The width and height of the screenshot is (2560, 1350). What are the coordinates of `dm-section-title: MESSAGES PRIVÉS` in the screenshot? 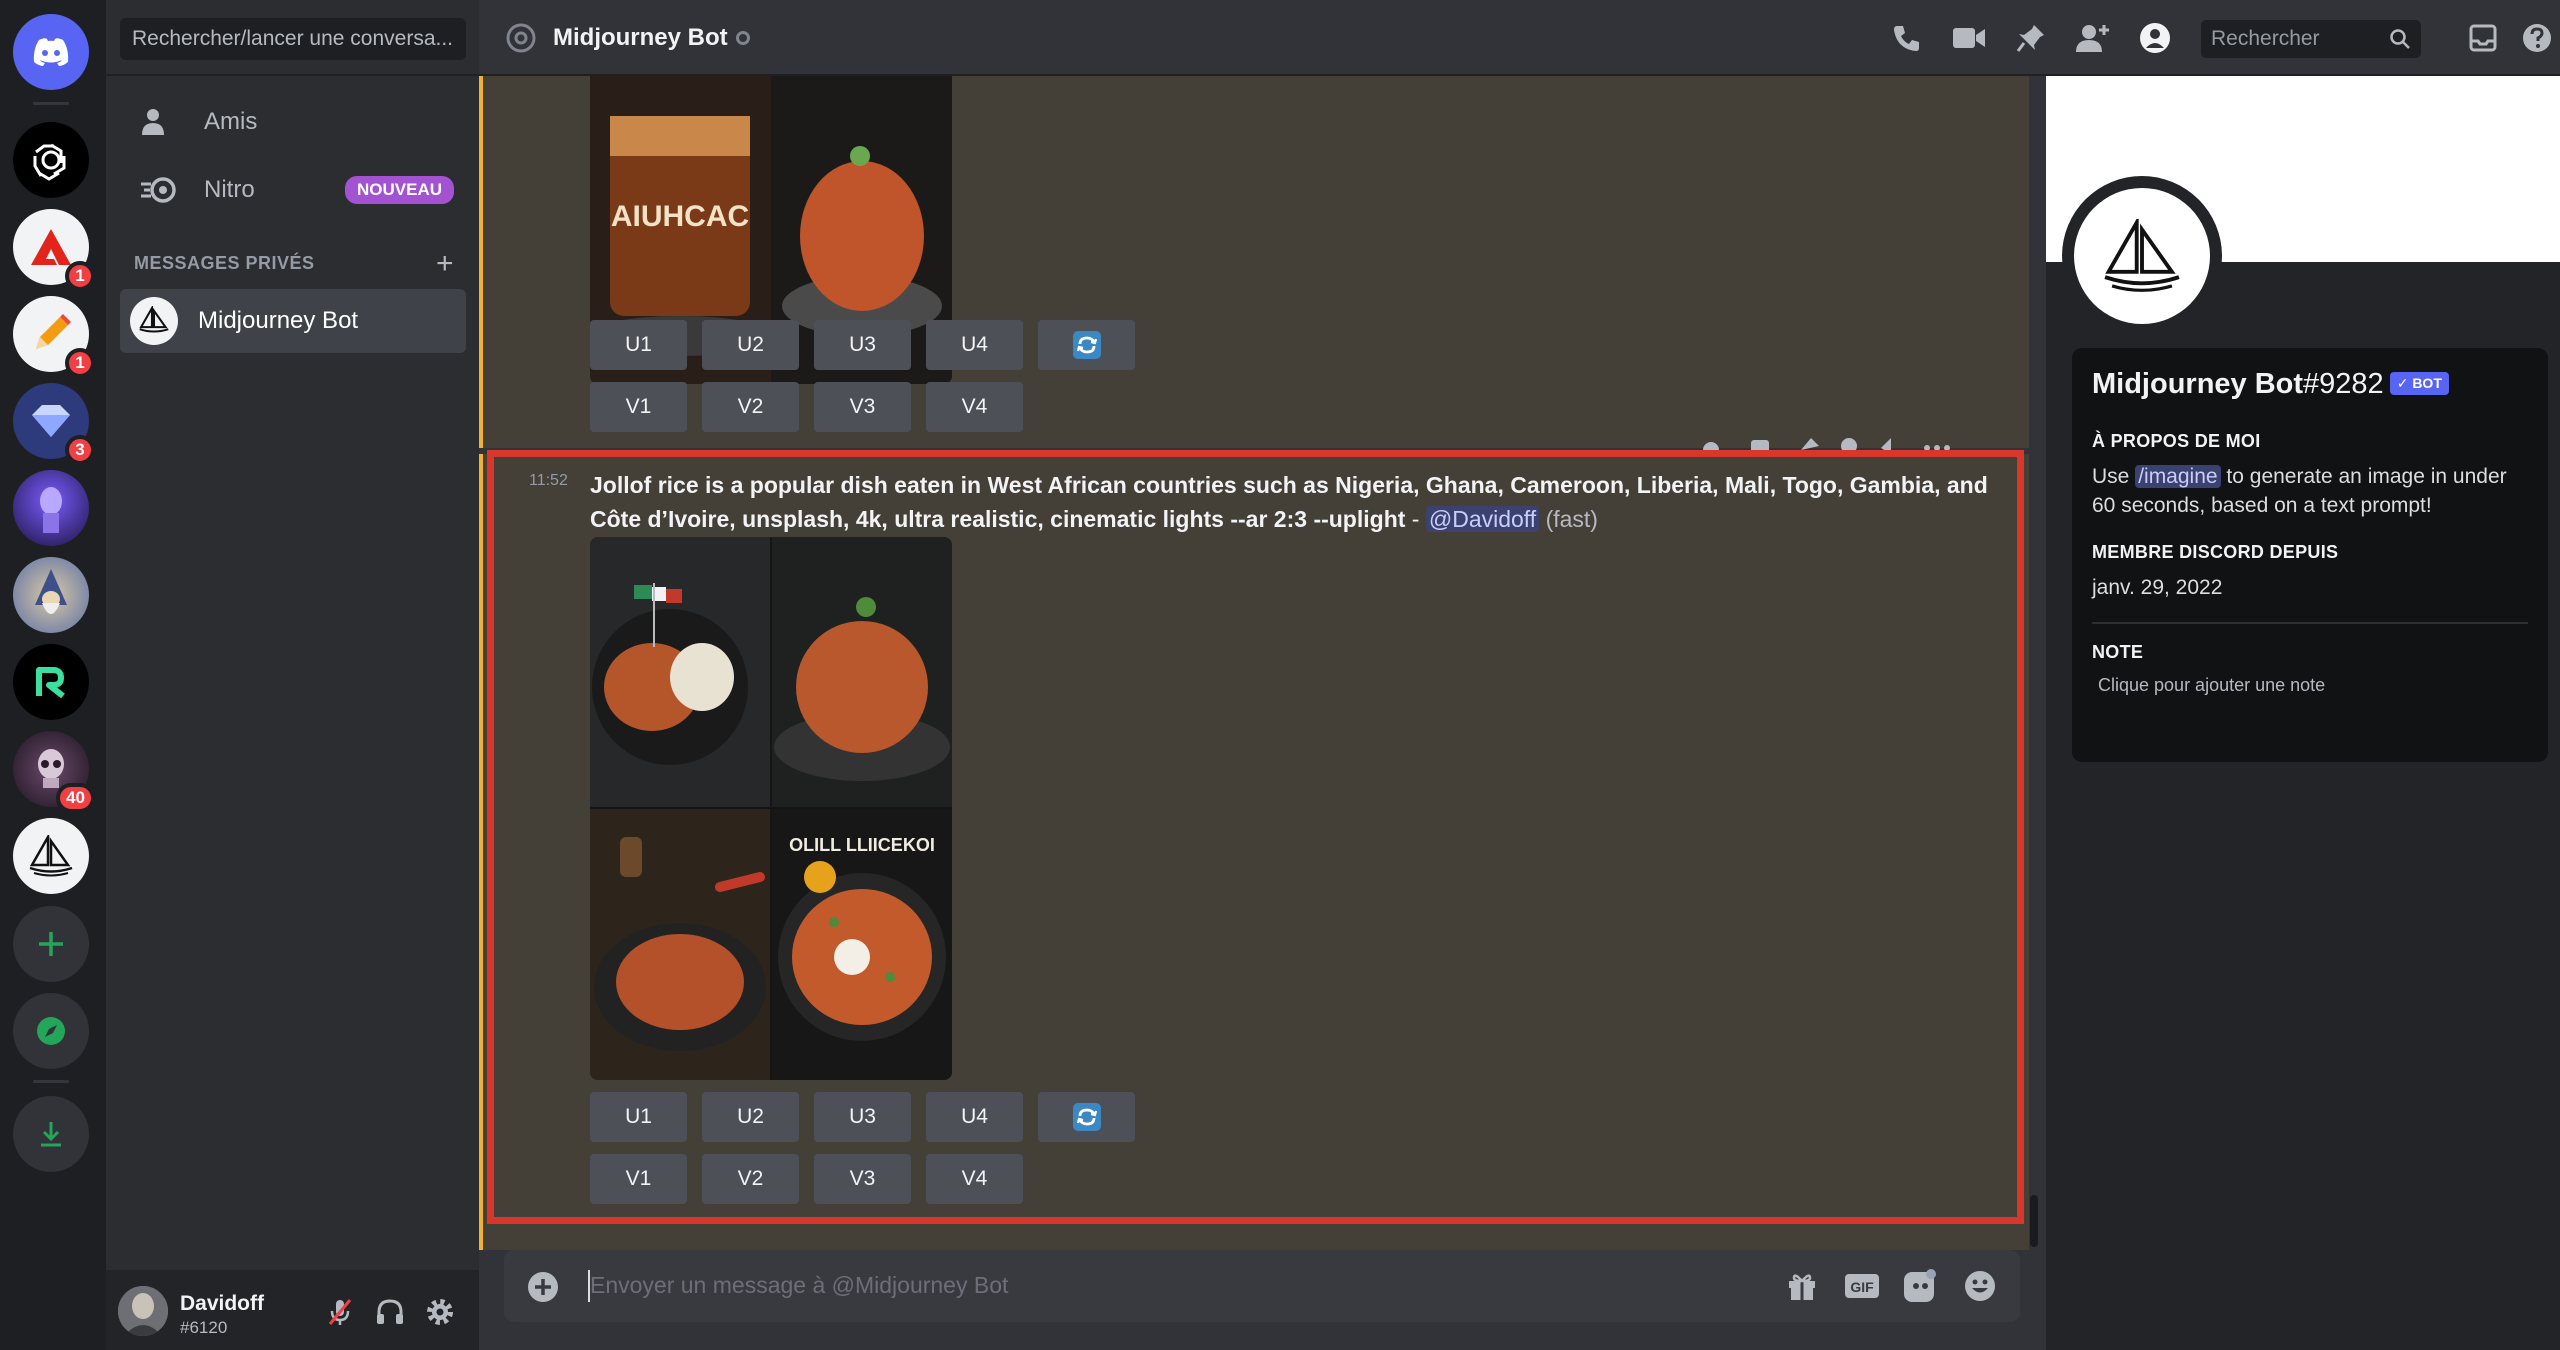 It's located at (224, 263).